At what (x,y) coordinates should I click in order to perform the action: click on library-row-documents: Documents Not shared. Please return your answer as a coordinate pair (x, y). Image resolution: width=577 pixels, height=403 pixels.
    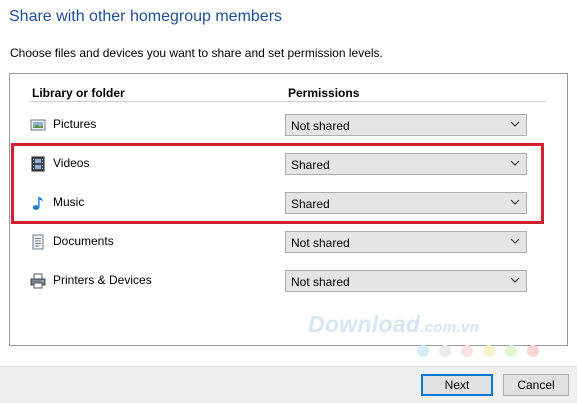
    Looking at the image, I should click on (288, 242).